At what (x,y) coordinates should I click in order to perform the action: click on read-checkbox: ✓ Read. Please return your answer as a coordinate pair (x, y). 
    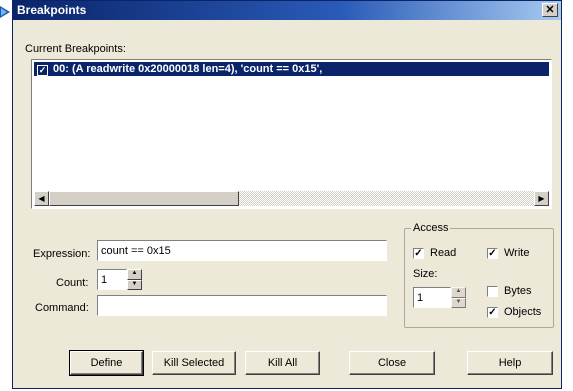
    Looking at the image, I should click on (434, 253).